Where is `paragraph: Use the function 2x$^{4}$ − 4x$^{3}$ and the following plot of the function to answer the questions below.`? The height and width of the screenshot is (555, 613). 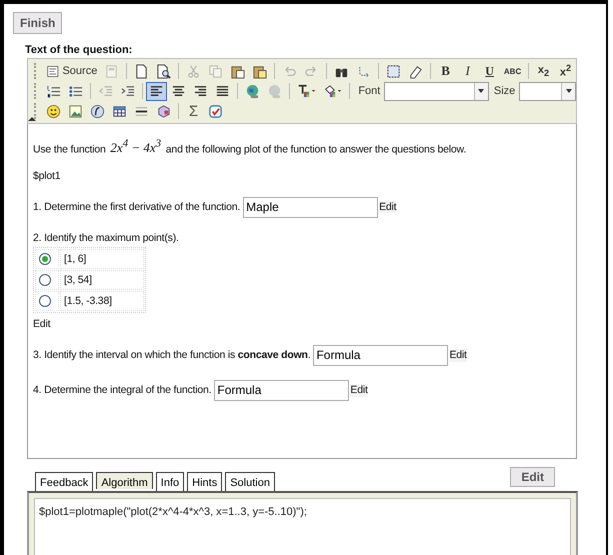
paragraph: Use the function 2x$^{4}$ − 4x$^{3}$ and the following plot of the function to answer the questions below. is located at coordinates (250, 147).